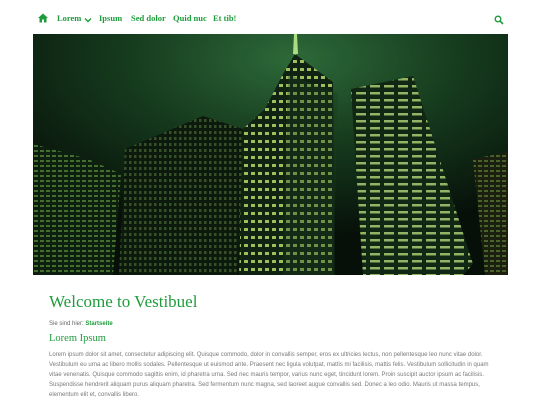 The height and width of the screenshot is (405, 540). I want to click on home-icon, so click(43, 17).